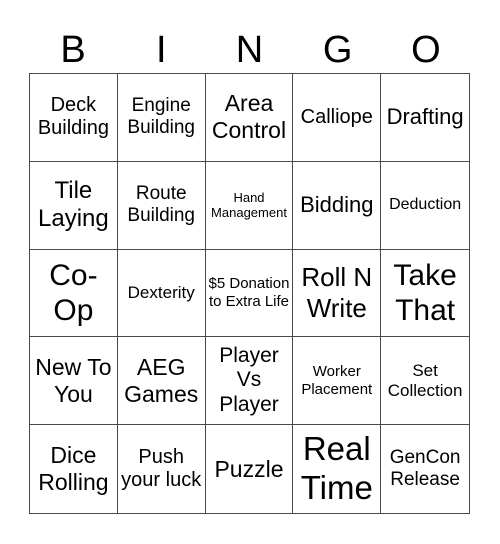 The image size is (500, 544). What do you see at coordinates (161, 381) in the screenshot?
I see `bingo-cell: AEG Games` at bounding box center [161, 381].